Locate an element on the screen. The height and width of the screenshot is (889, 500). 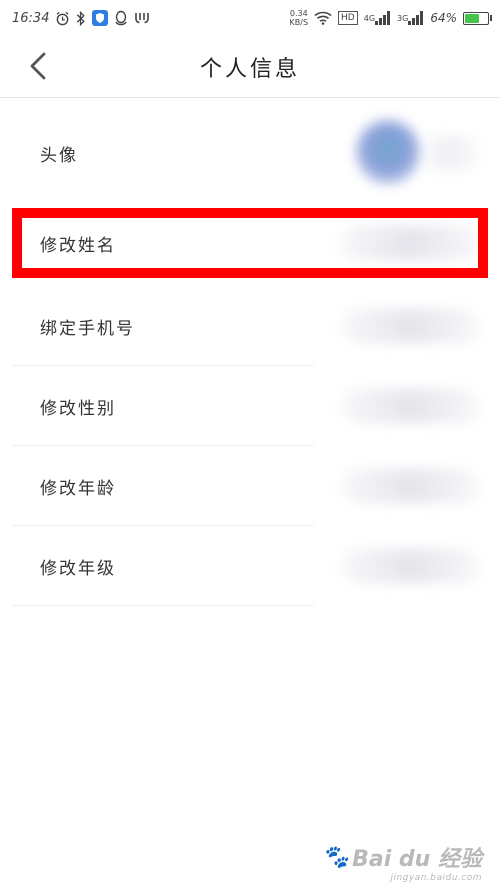
list-item-label: 修改年龄 is located at coordinates (78, 488).